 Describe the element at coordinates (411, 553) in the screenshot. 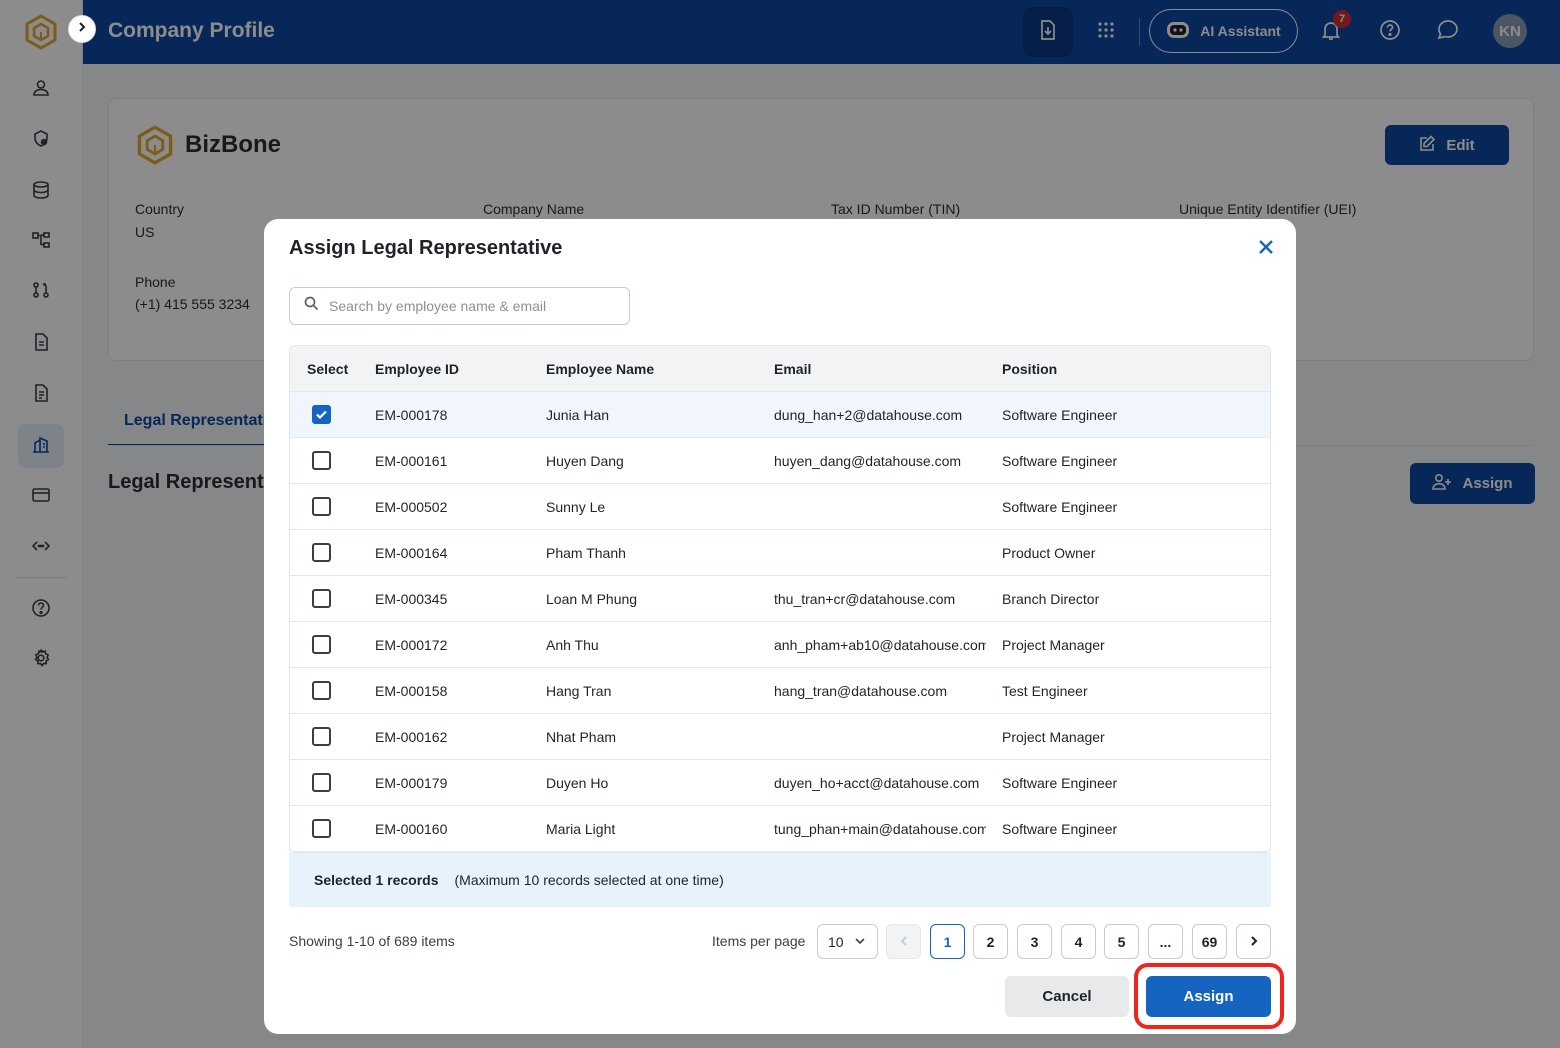

I see `employee-id-cell: EM-000164` at that location.